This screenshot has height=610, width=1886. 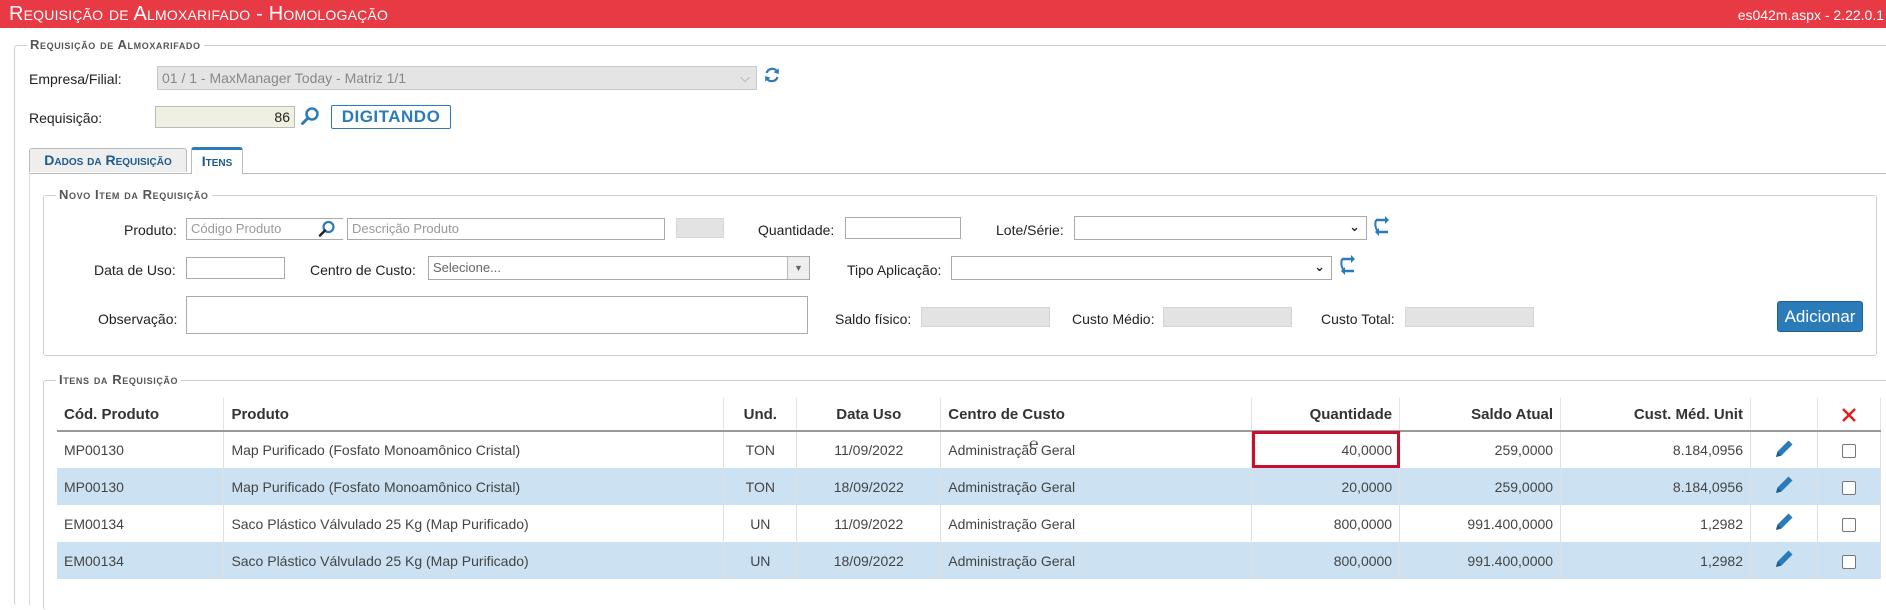 What do you see at coordinates (700, 228) in the screenshot?
I see `unidade-display` at bounding box center [700, 228].